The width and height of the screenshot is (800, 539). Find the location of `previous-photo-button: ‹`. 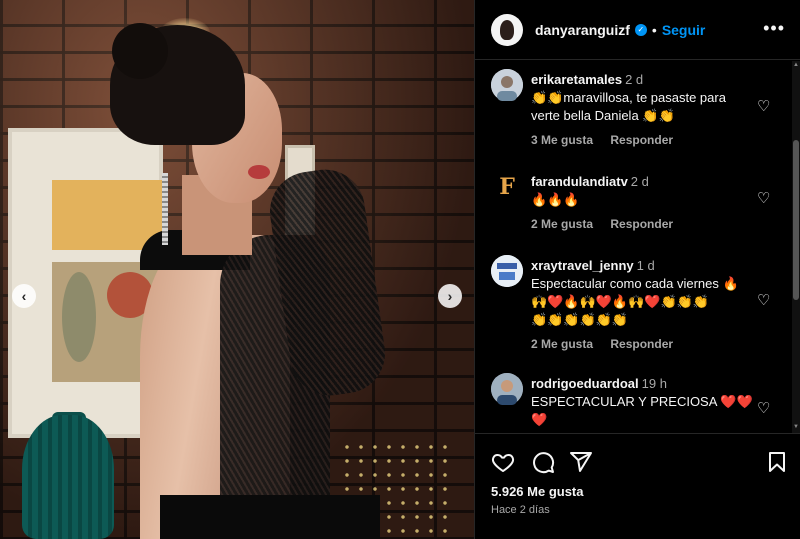

previous-photo-button: ‹ is located at coordinates (24, 296).